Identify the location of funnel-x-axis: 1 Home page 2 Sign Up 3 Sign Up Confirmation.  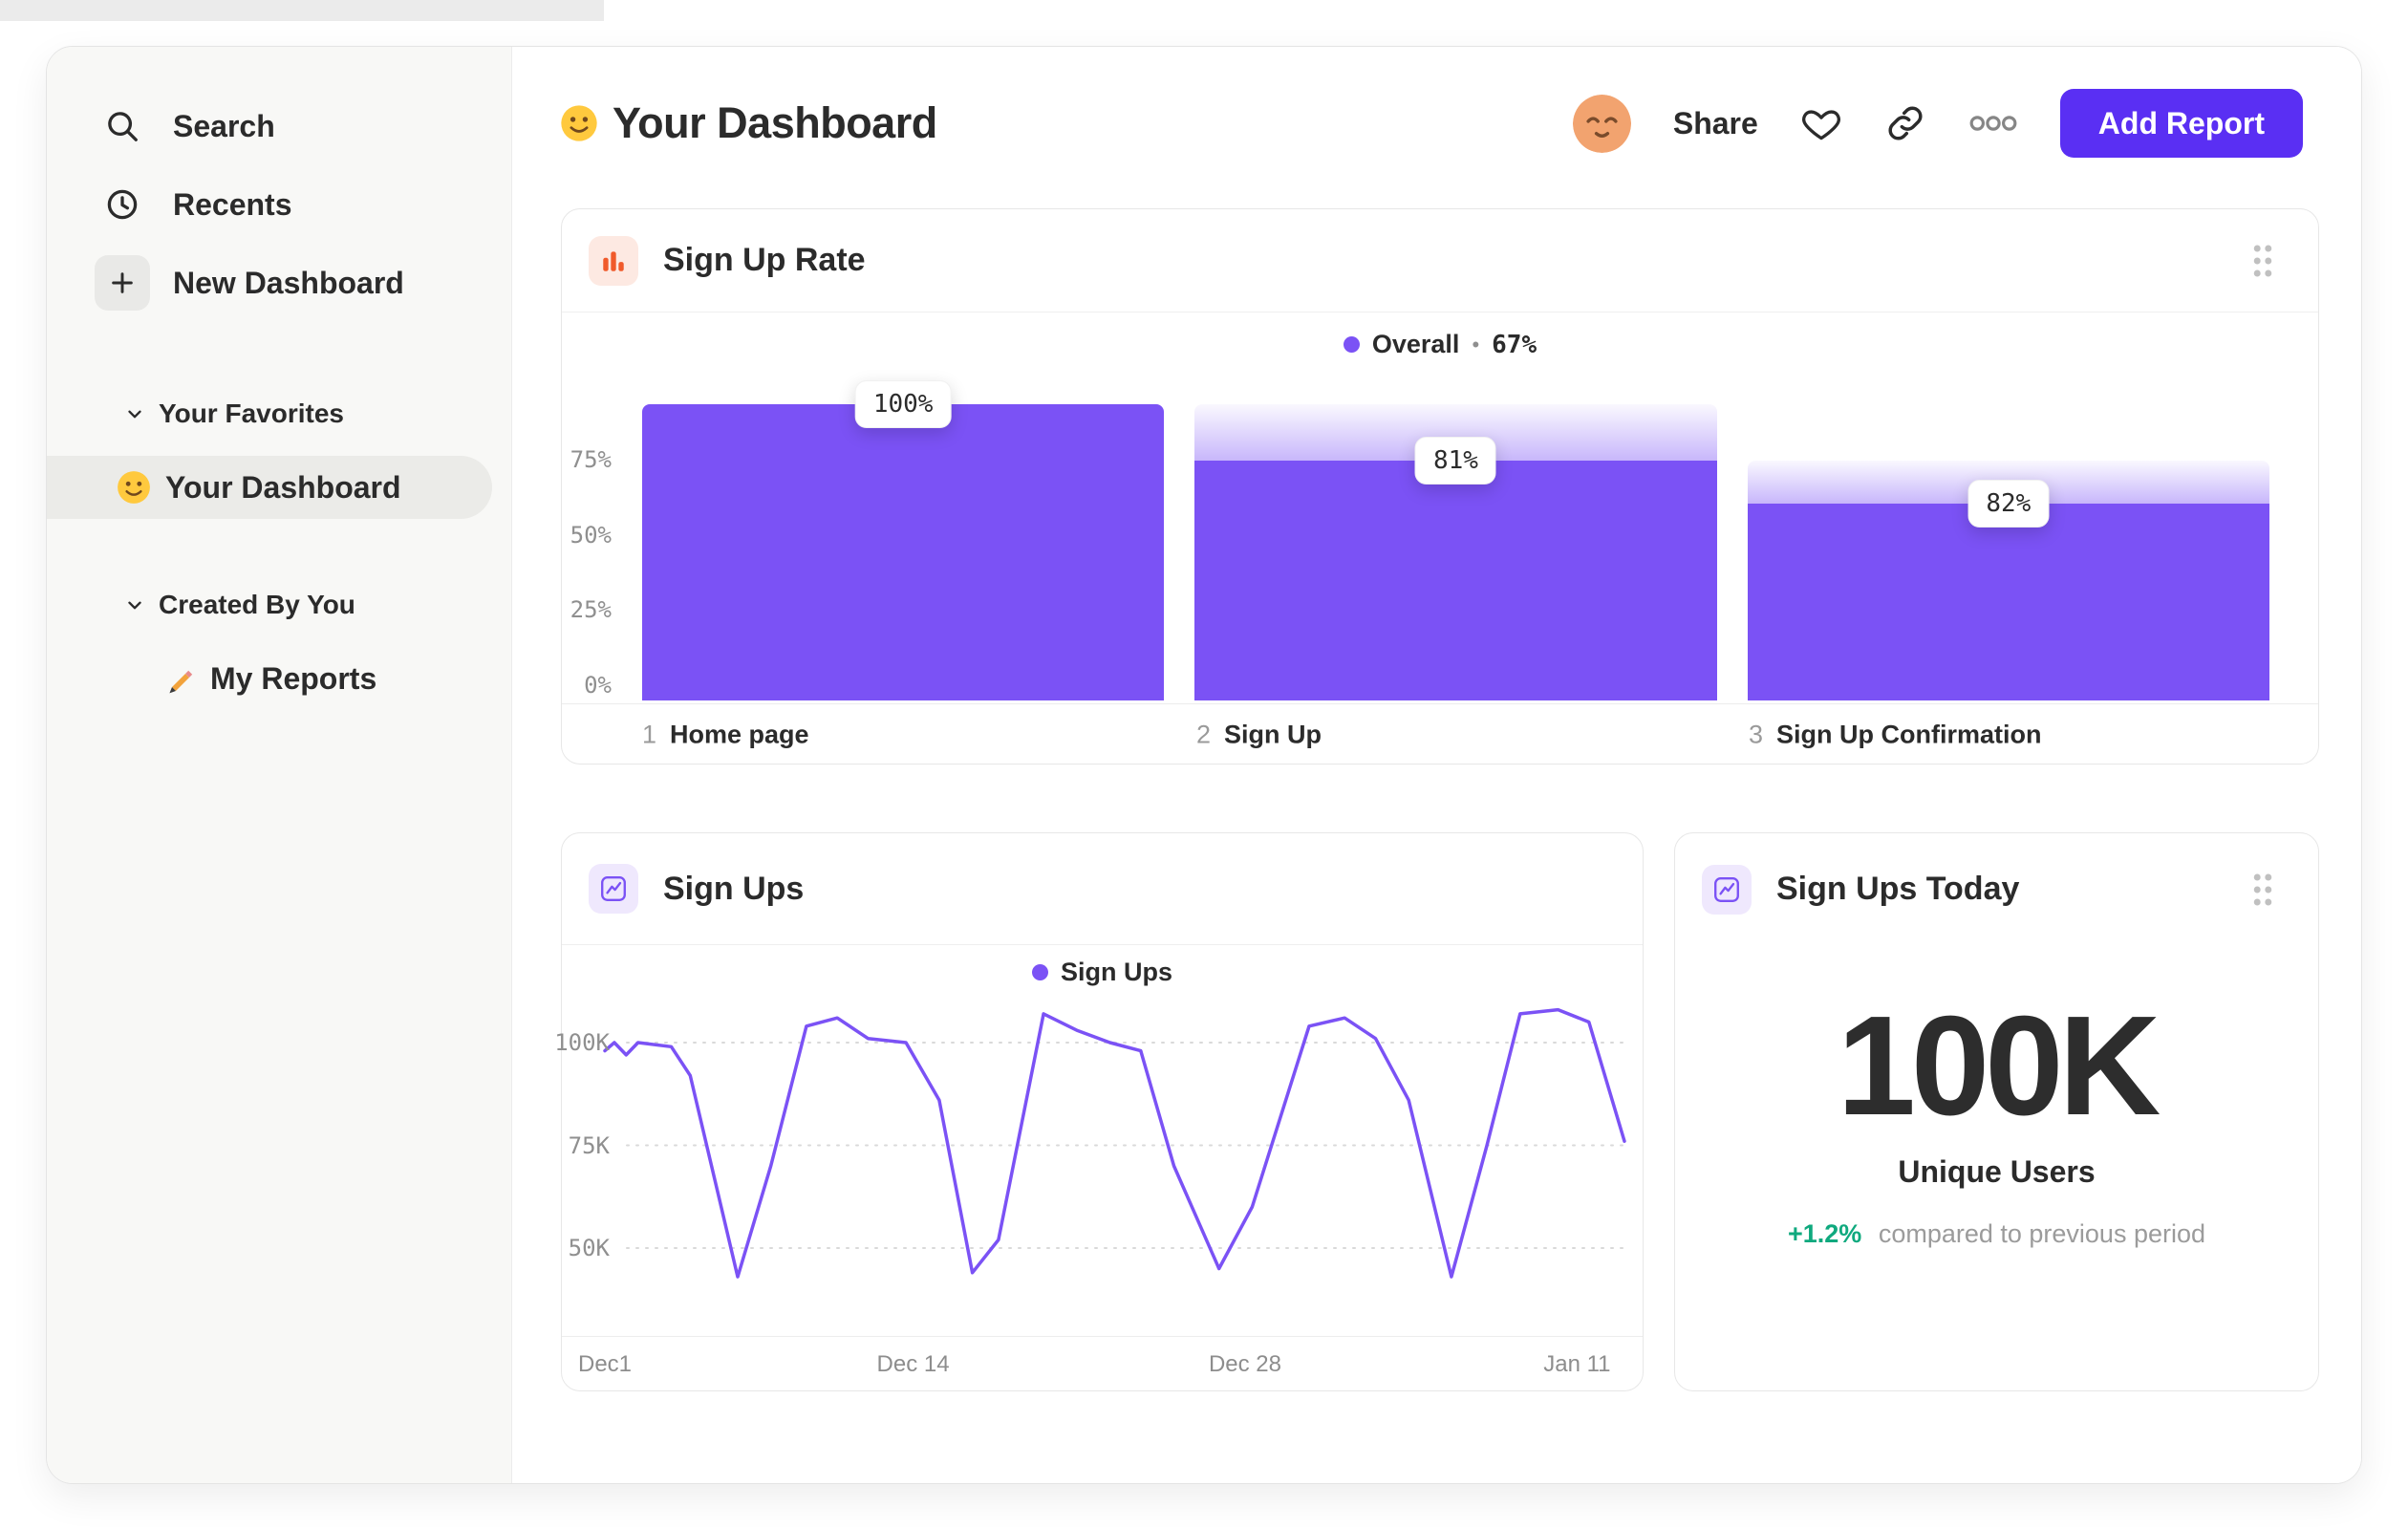
(1440, 734).